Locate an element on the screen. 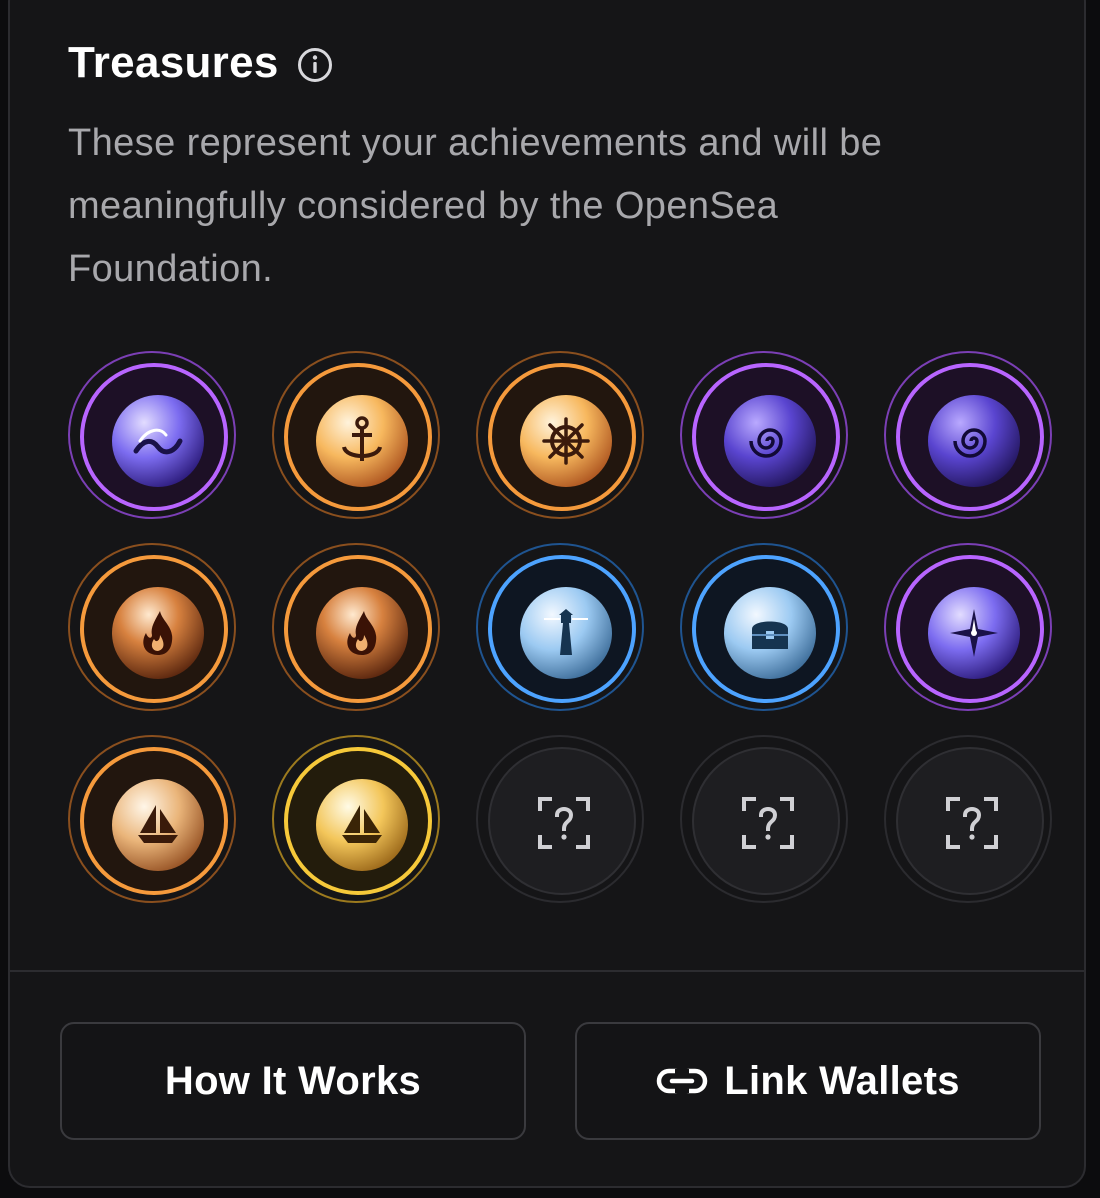 The width and height of the screenshot is (1100, 1198). how-it-works-label: How It Works is located at coordinates (293, 1080).